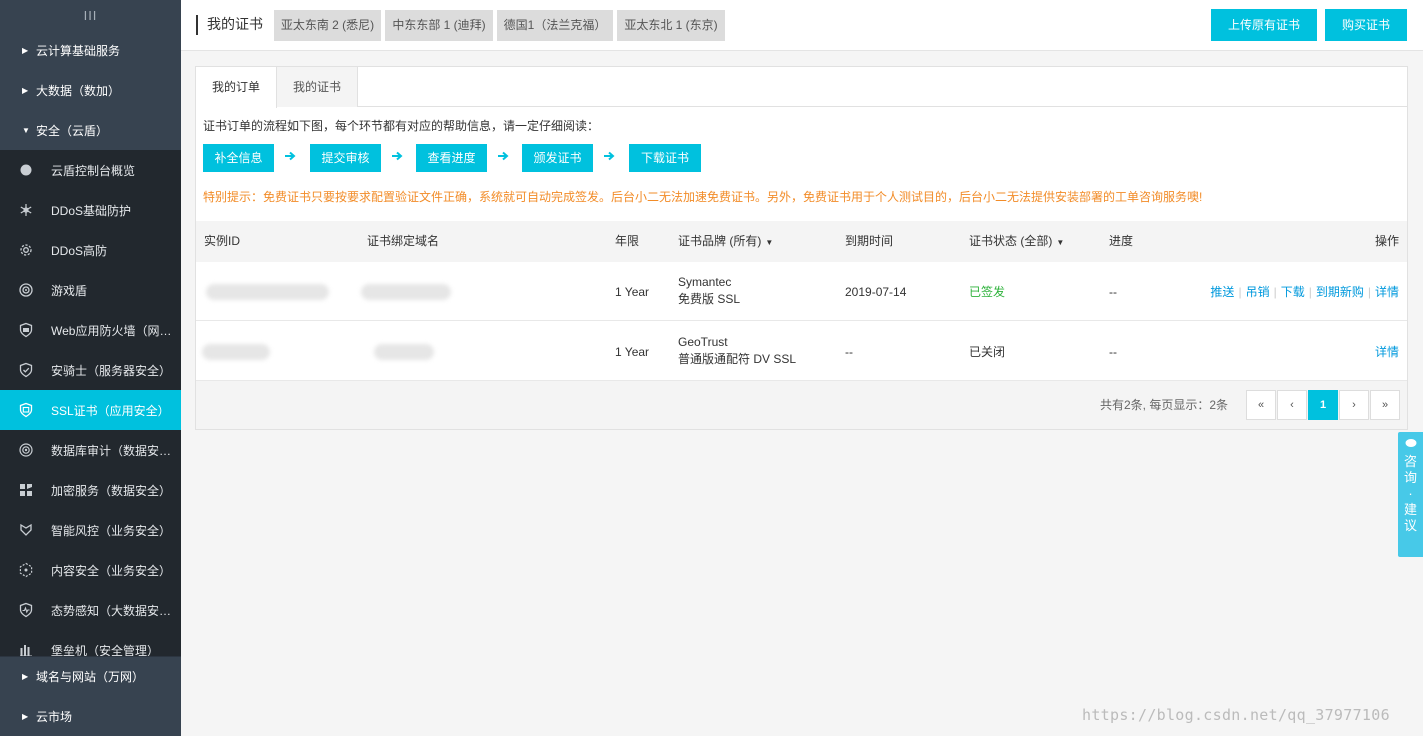  I want to click on region-tab-frankfurt: 德国1（法兰克福）, so click(555, 25).